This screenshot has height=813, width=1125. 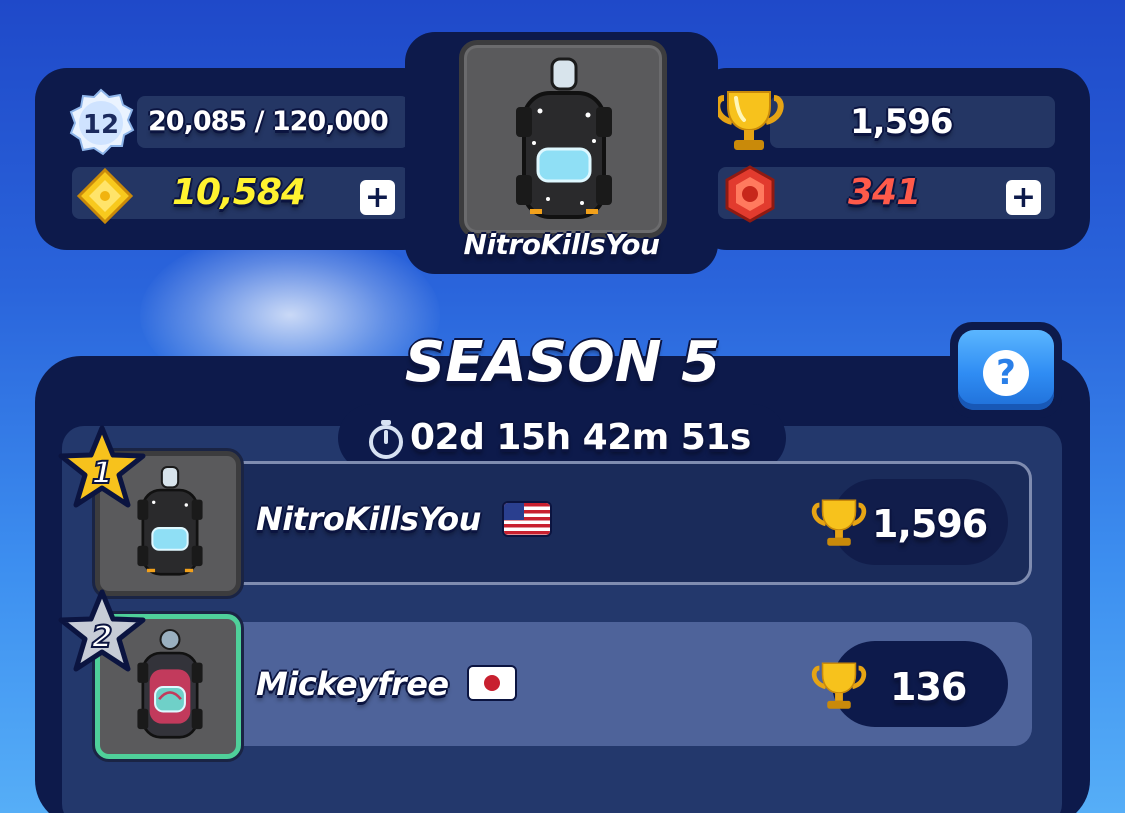 I want to click on rank-number: 2, so click(x=102, y=637).